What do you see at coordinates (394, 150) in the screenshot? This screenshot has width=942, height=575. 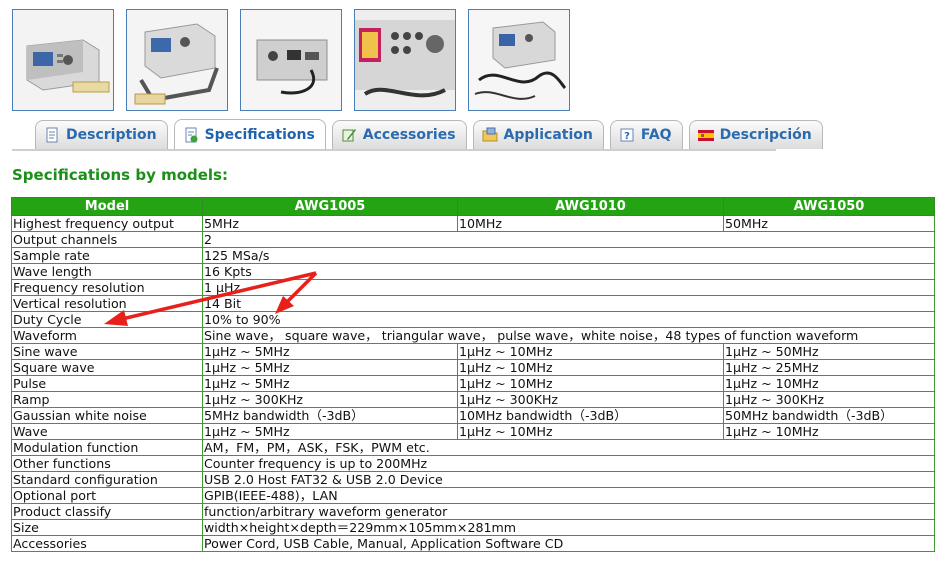 I see `tab-underline` at bounding box center [394, 150].